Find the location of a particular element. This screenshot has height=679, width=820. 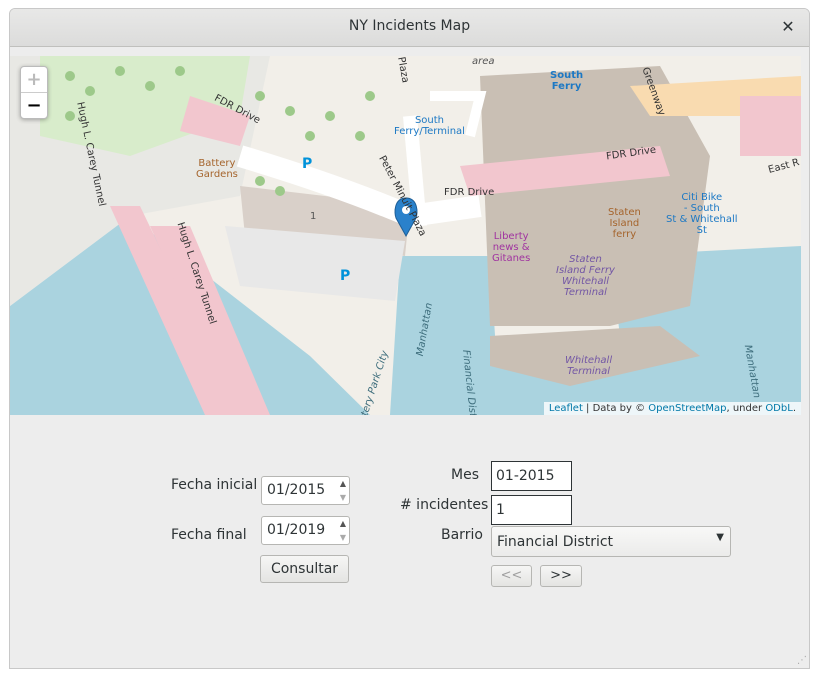

fecha-final-spinbox: 01/2019 ▲ ▼ is located at coordinates (305, 530).